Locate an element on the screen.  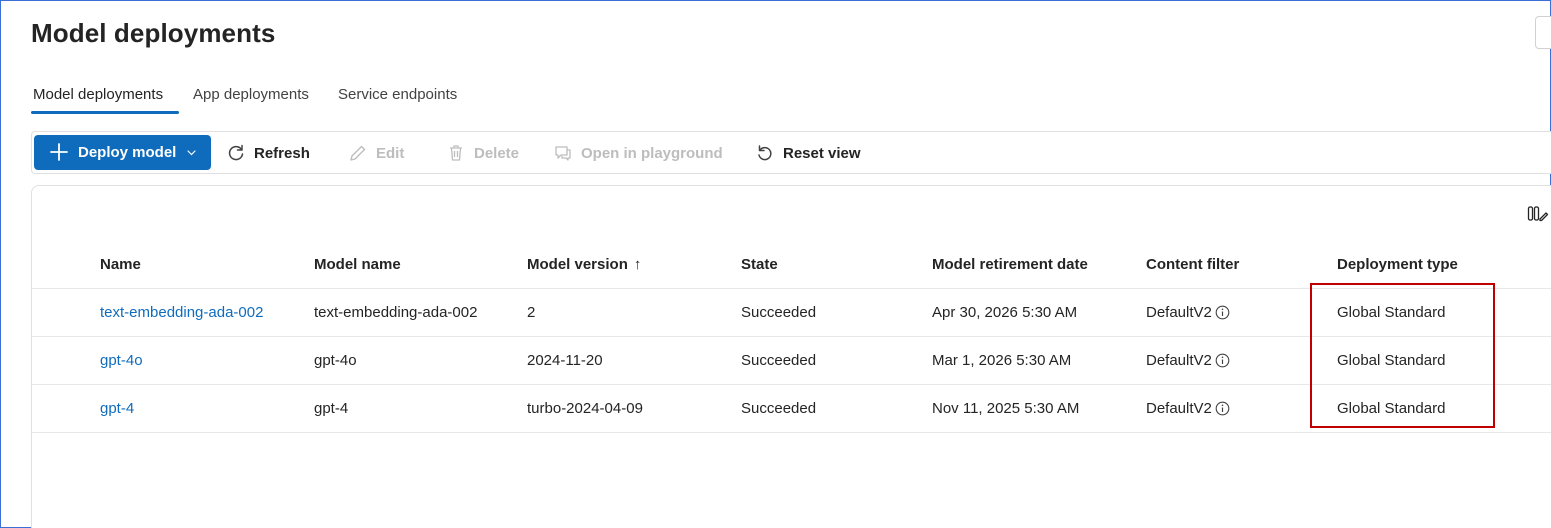
edit-label: Edit is located at coordinates (390, 153).